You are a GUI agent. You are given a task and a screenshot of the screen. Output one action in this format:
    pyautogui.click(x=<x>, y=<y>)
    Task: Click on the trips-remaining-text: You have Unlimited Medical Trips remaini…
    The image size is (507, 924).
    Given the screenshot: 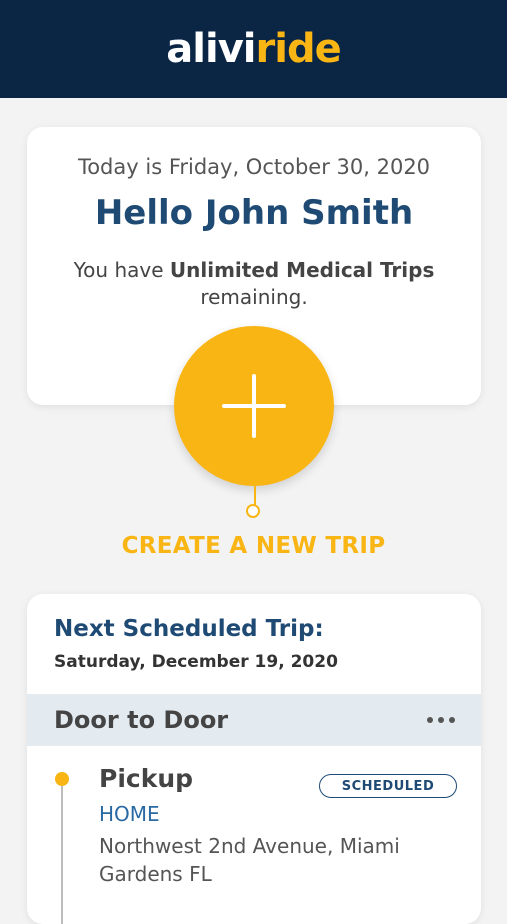 What is the action you would take?
    pyautogui.click(x=254, y=284)
    